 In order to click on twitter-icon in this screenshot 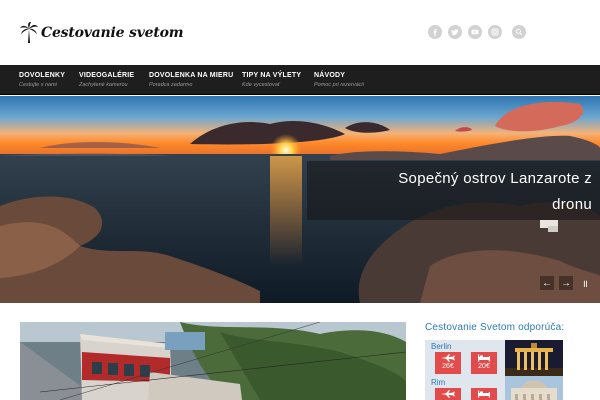, I will do `click(455, 32)`.